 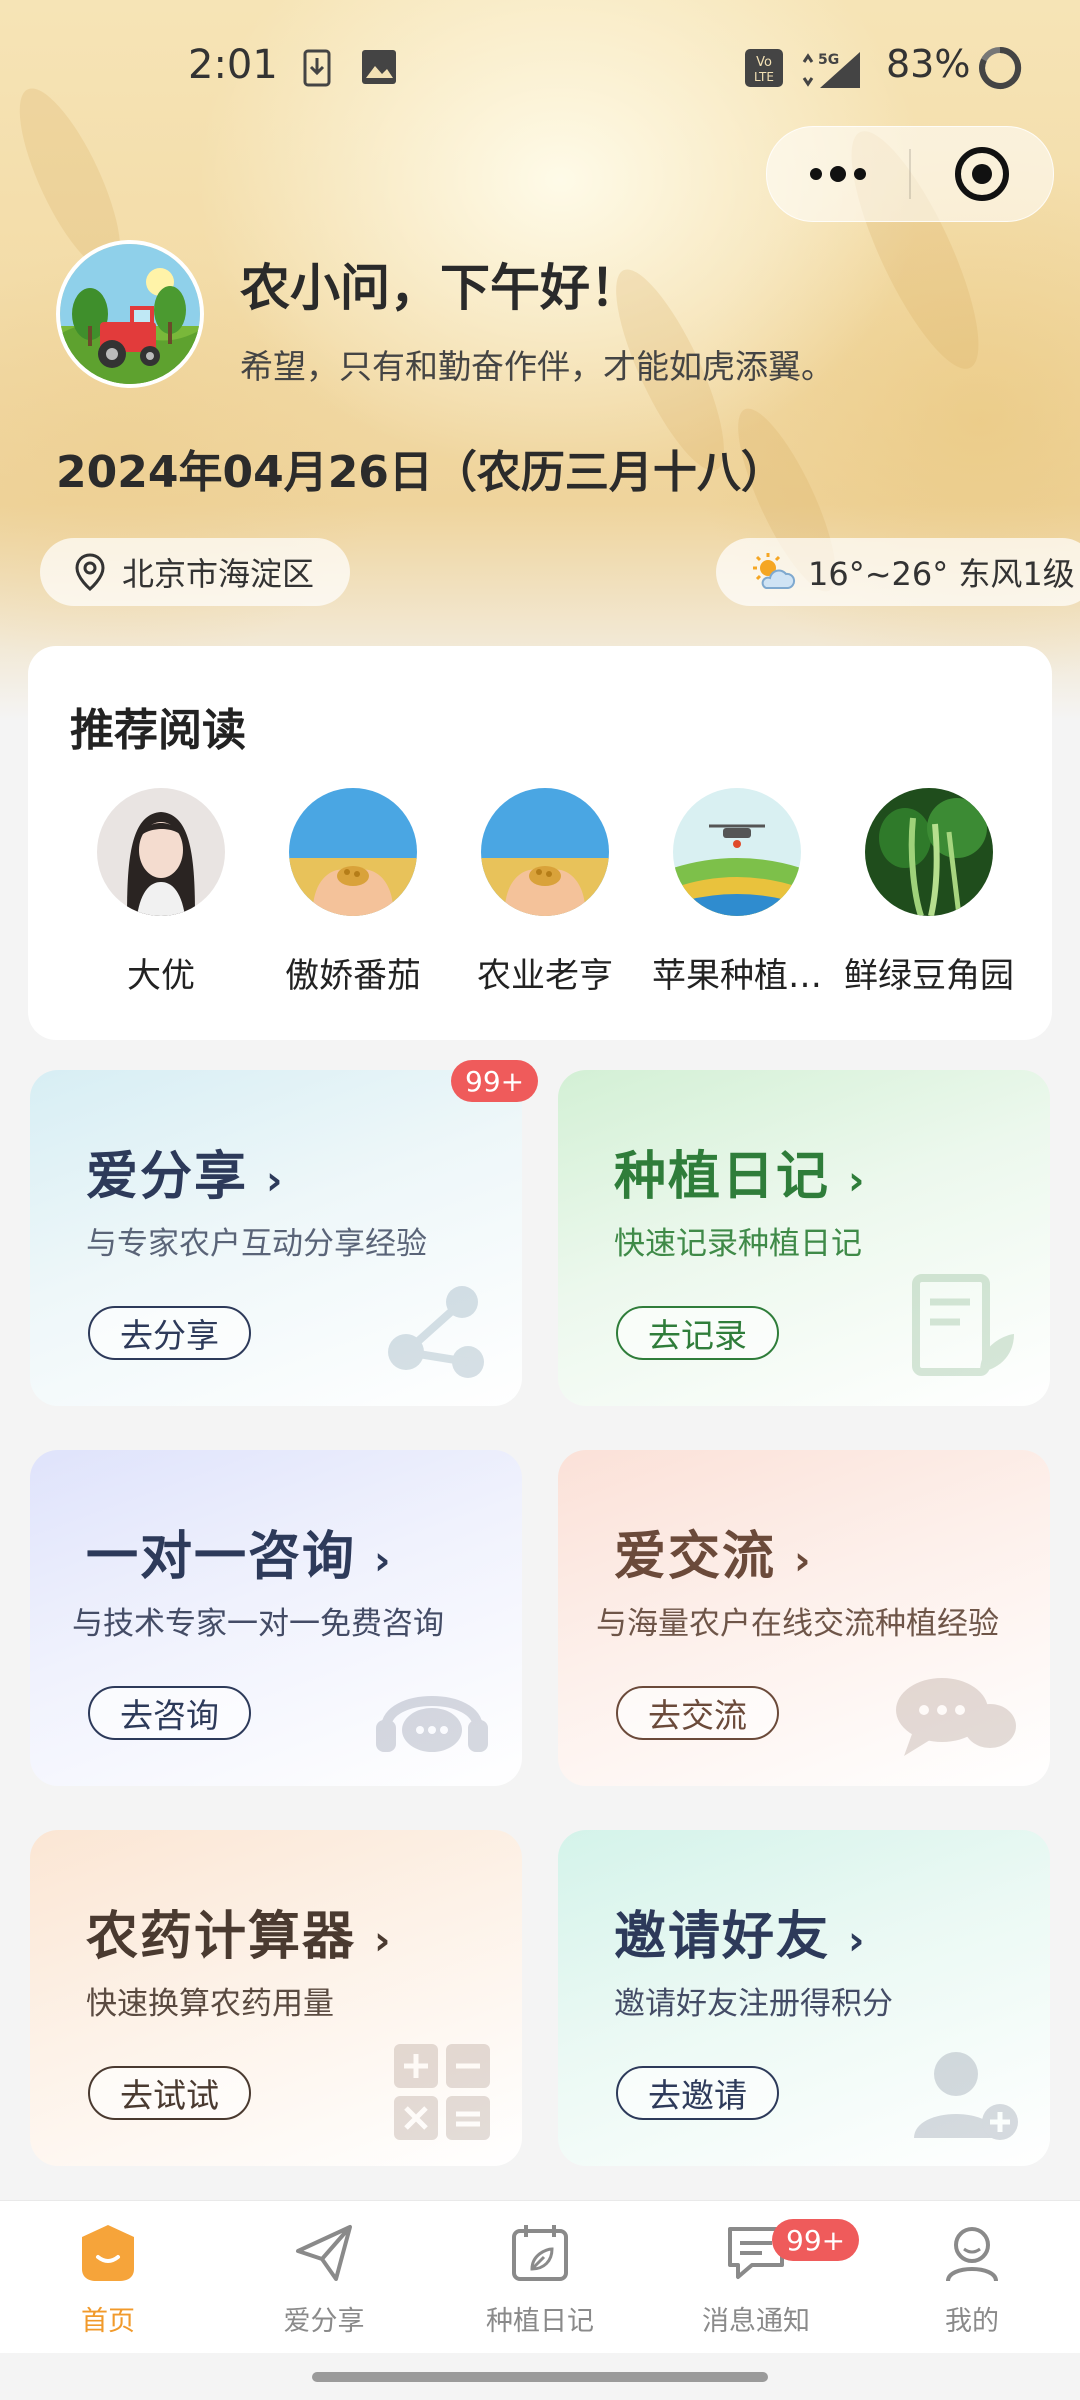 I want to click on svg-text: Vo, so click(x=764, y=62).